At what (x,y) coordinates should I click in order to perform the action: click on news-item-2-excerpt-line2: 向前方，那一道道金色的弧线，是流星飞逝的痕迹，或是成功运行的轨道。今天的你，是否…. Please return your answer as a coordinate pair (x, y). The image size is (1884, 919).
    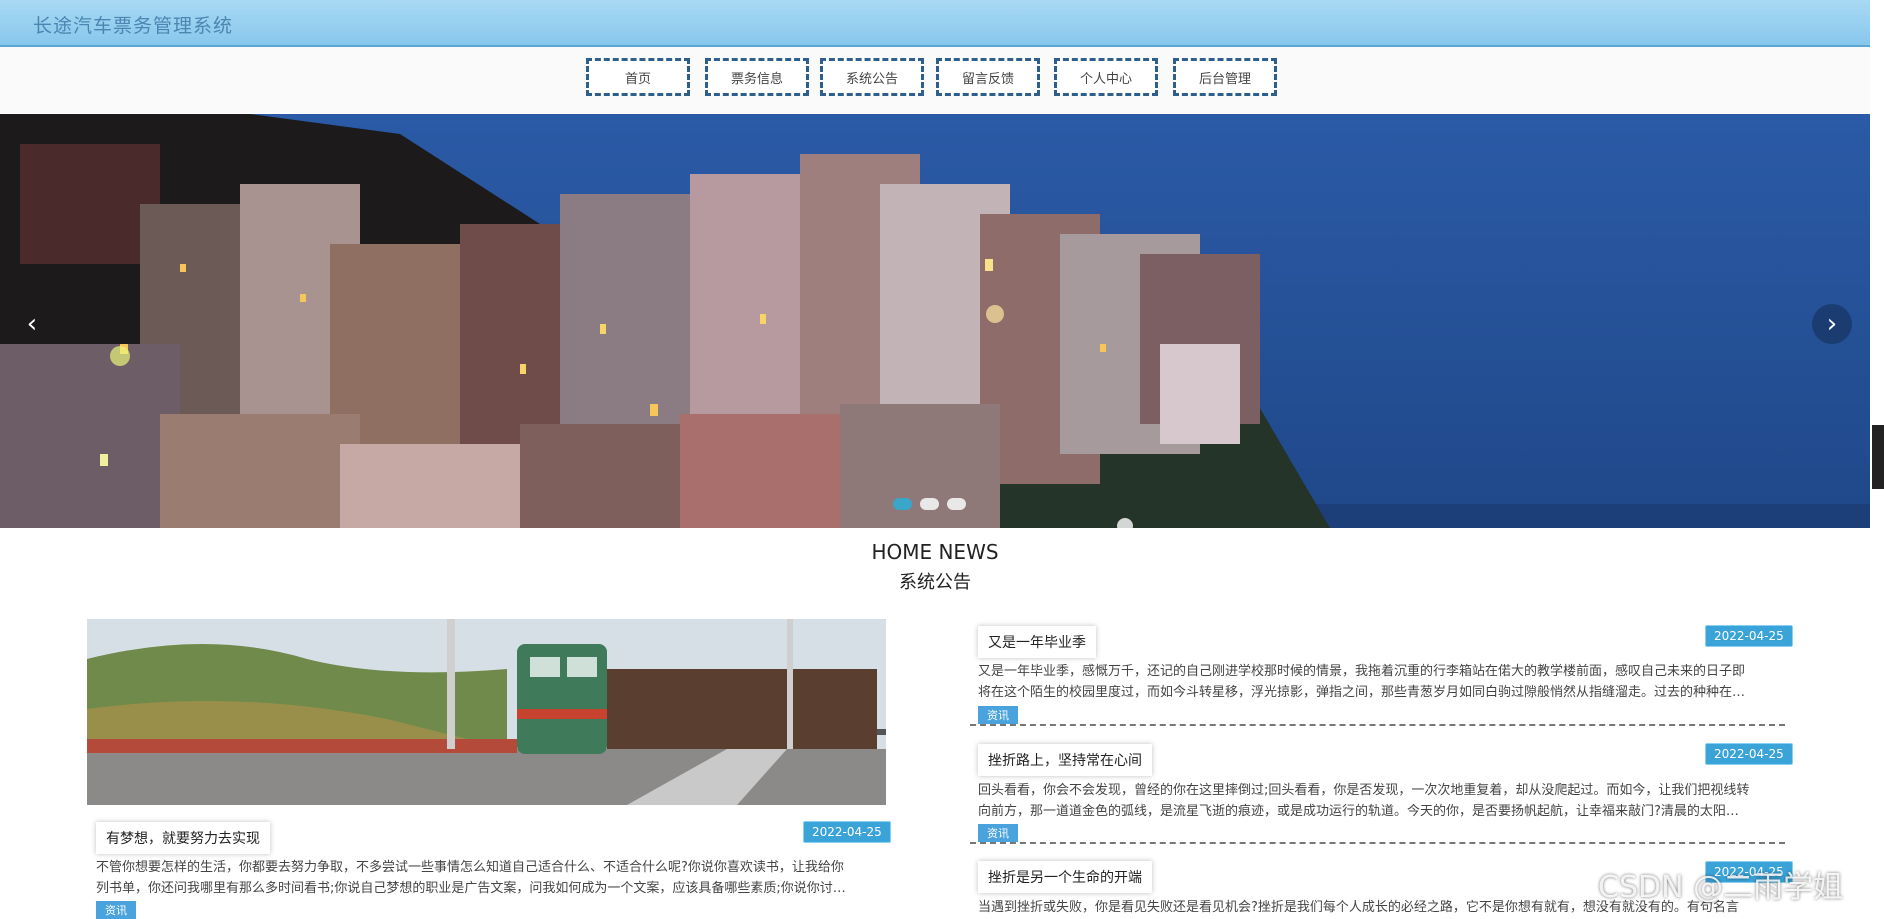
    Looking at the image, I should click on (1358, 811).